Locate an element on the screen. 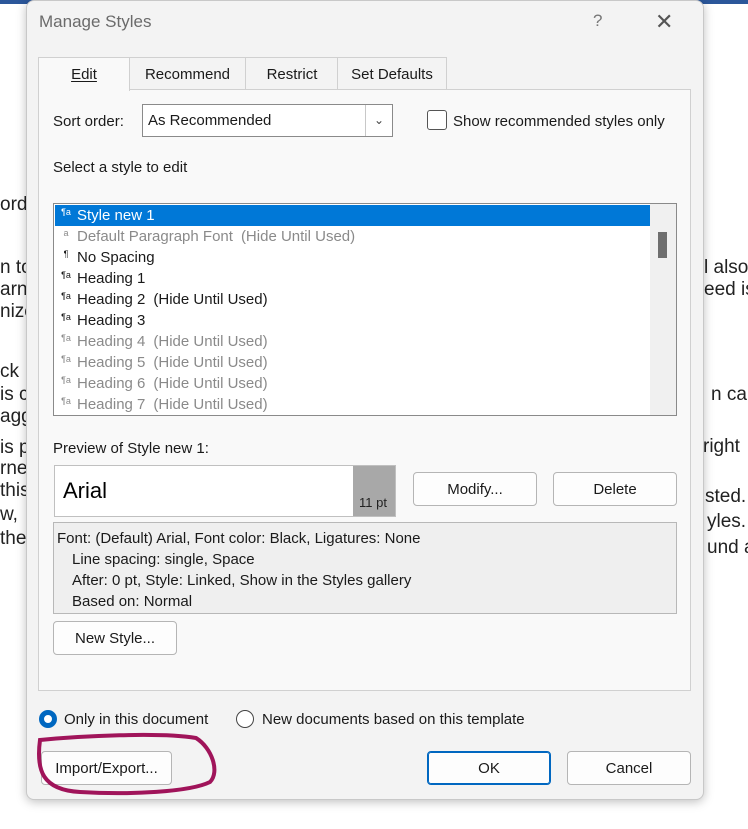 This screenshot has height=829, width=748. annotation-circle is located at coordinates (126, 764).